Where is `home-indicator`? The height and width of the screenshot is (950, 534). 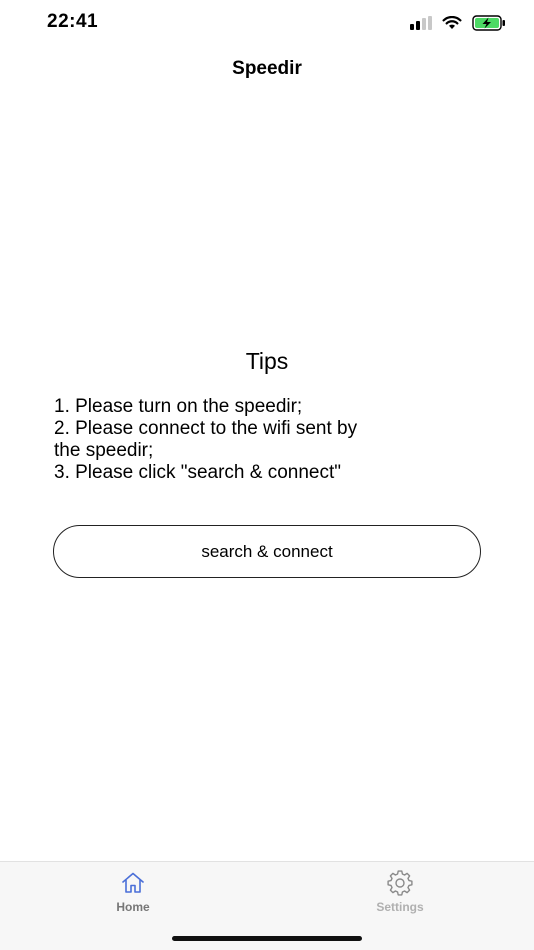 home-indicator is located at coordinates (267, 938).